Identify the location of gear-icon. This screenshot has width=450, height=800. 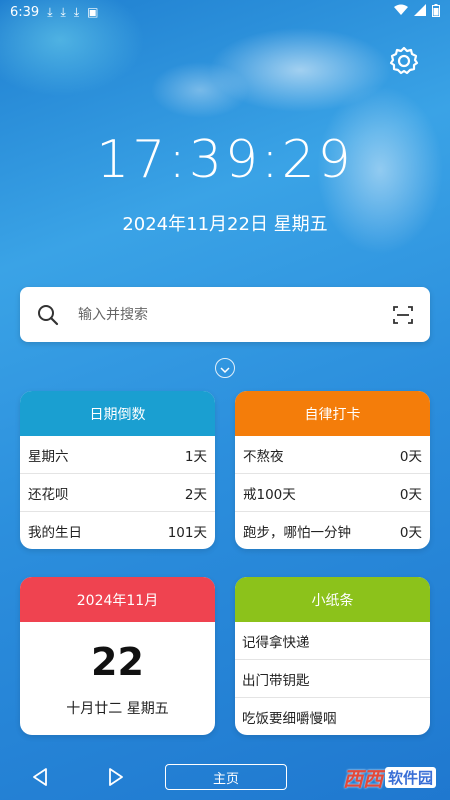
(404, 63).